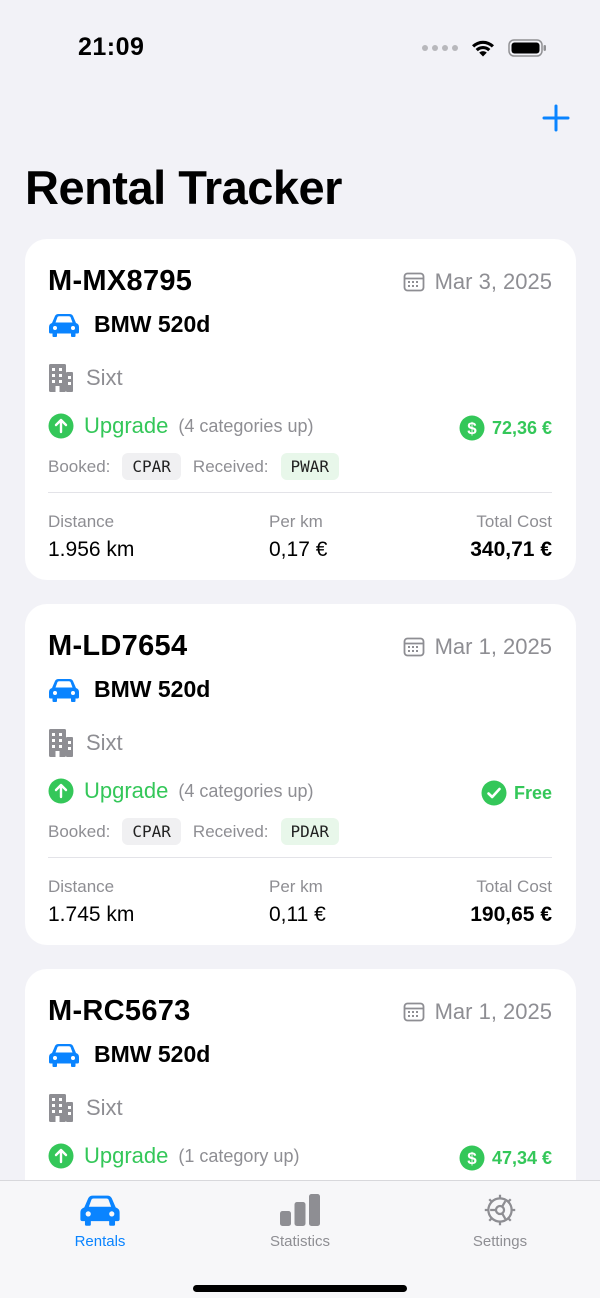  What do you see at coordinates (300, 1288) in the screenshot?
I see `home-indicator` at bounding box center [300, 1288].